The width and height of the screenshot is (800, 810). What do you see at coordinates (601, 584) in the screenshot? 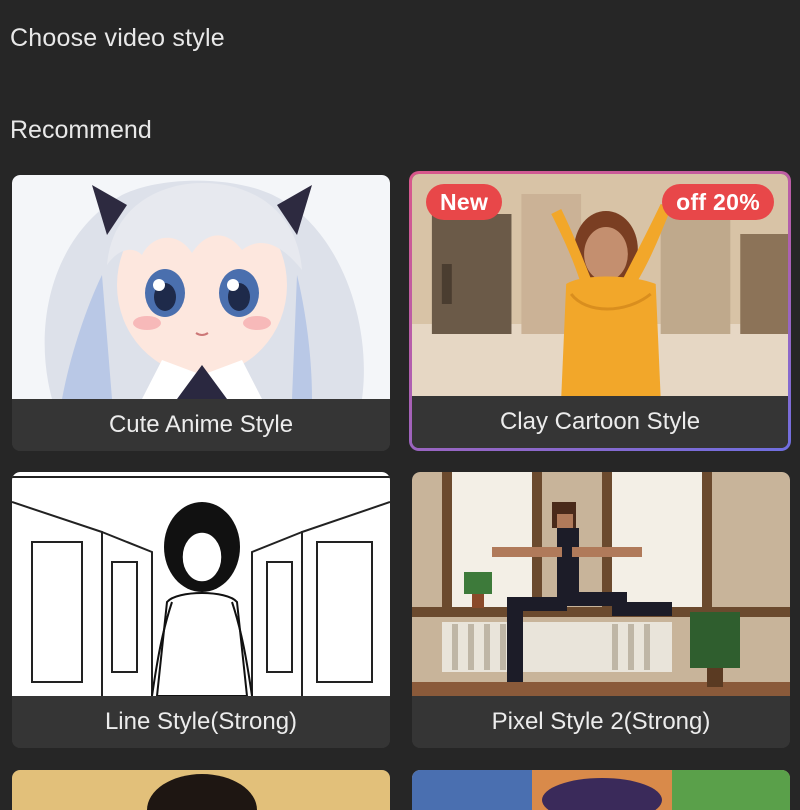
I see `style-thumbnail-pixel-2-strong` at bounding box center [601, 584].